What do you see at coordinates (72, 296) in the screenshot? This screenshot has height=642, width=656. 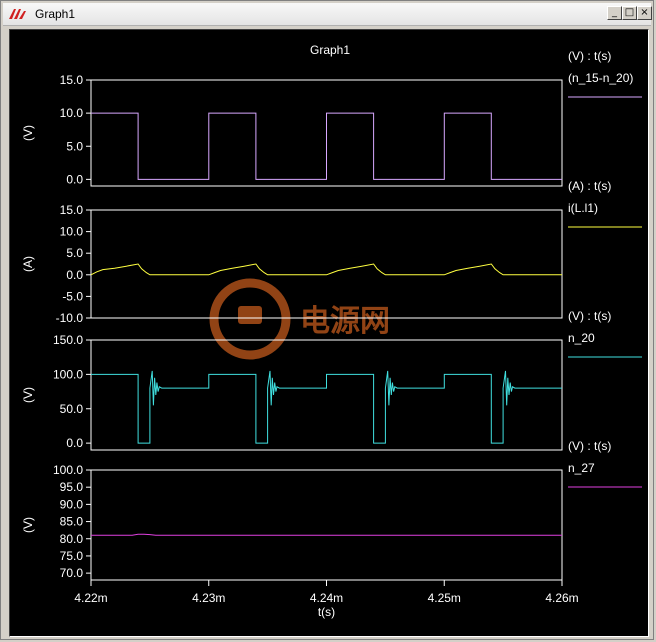 I see `y-tick-label: -5.0` at bounding box center [72, 296].